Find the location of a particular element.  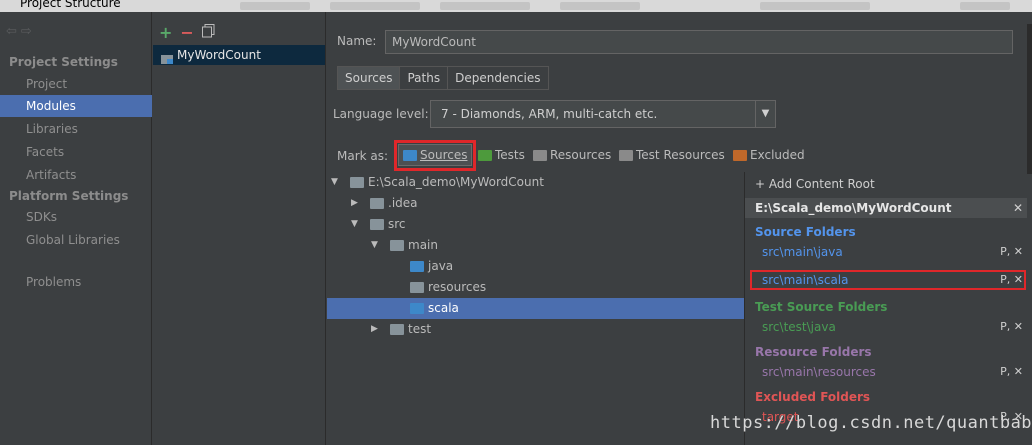

tab-paths: Paths is located at coordinates (424, 78).